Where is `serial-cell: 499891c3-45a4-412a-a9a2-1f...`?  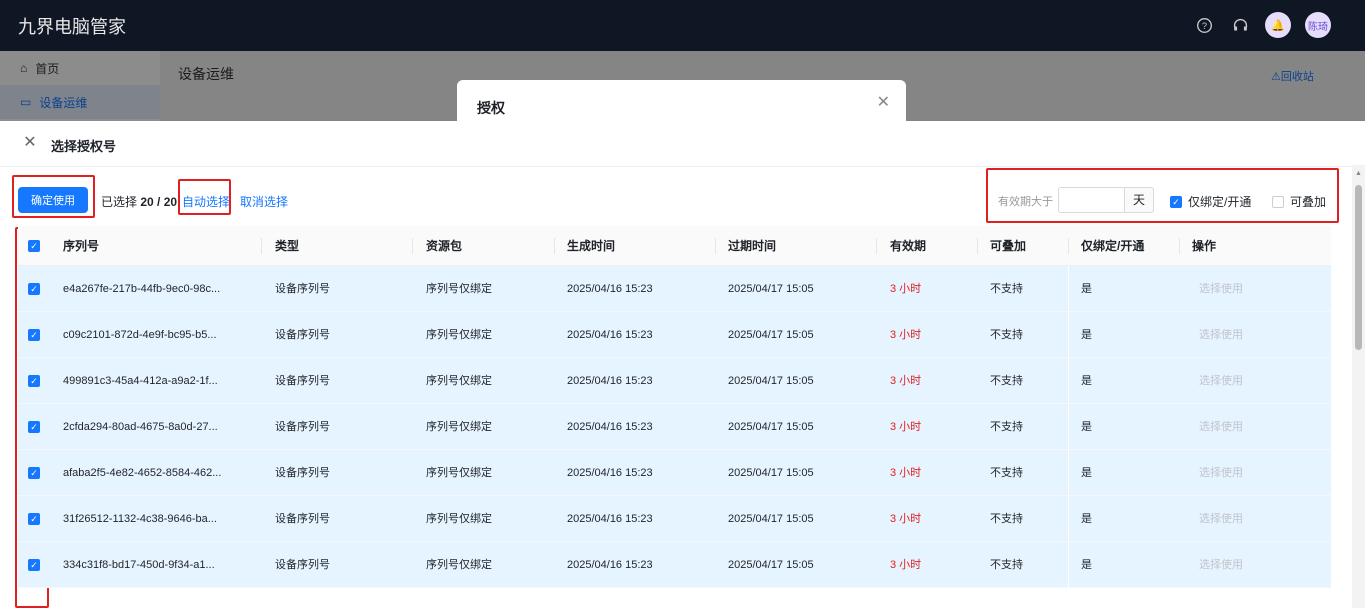 serial-cell: 499891c3-45a4-412a-a9a2-1f... is located at coordinates (140, 381).